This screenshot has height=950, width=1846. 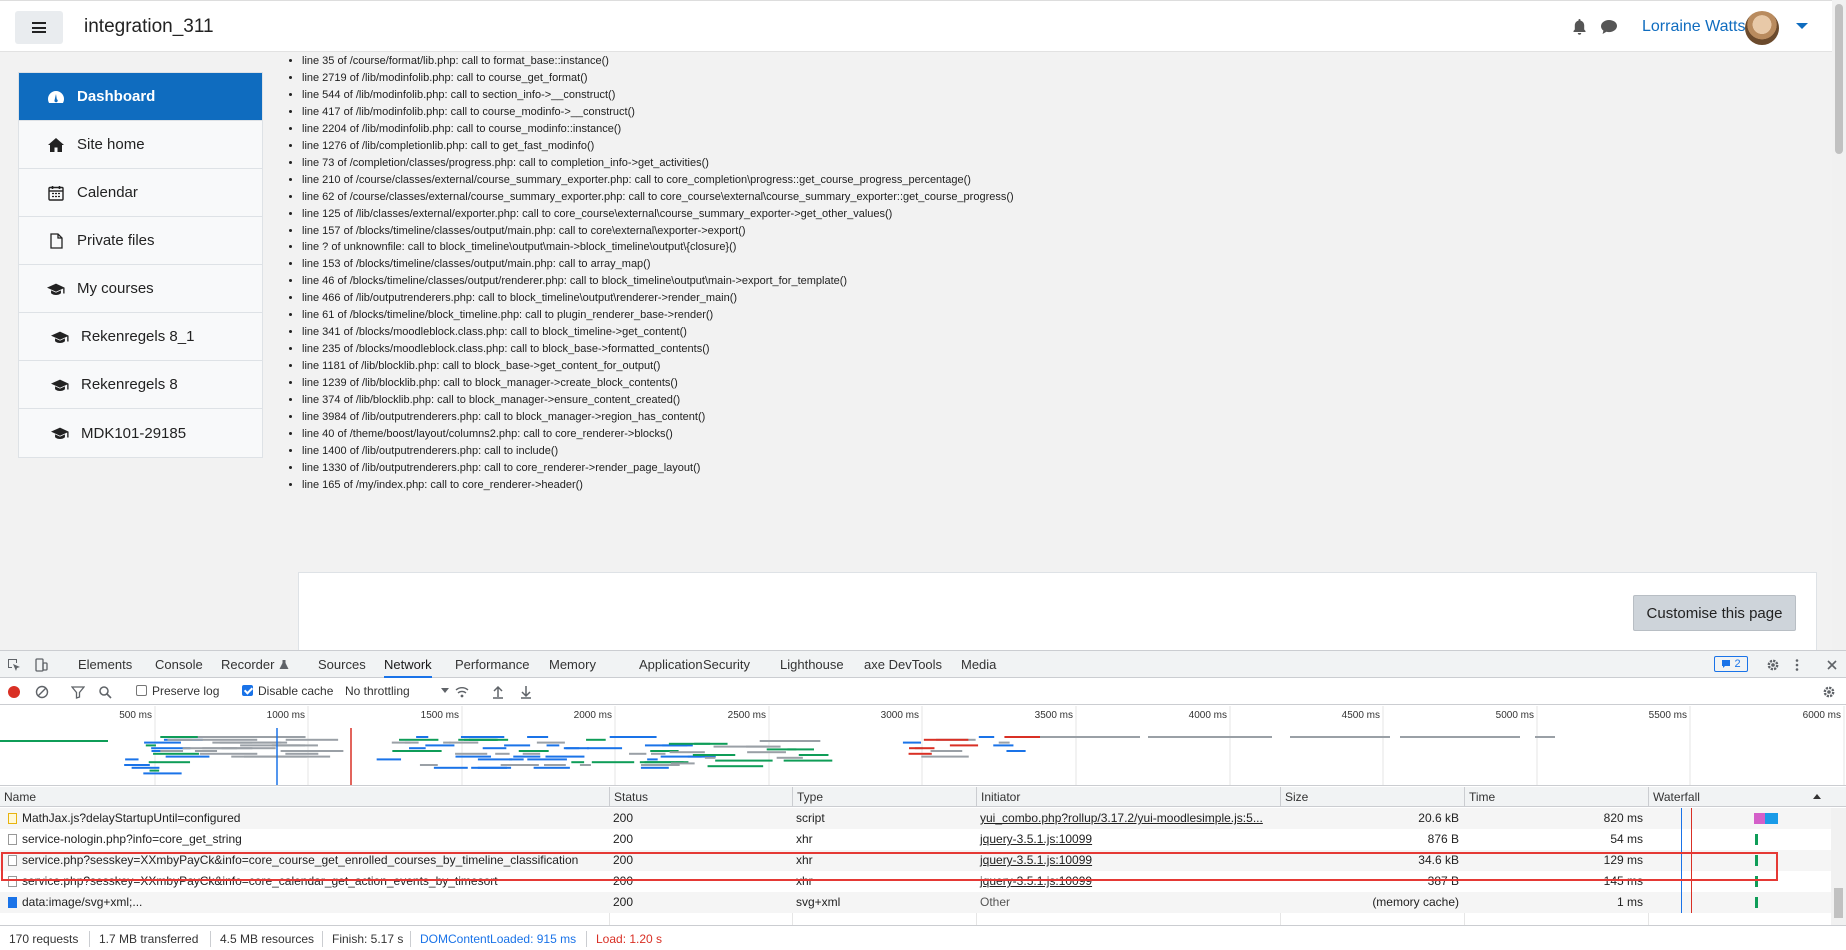 I want to click on type-cell: script, so click(x=884, y=818).